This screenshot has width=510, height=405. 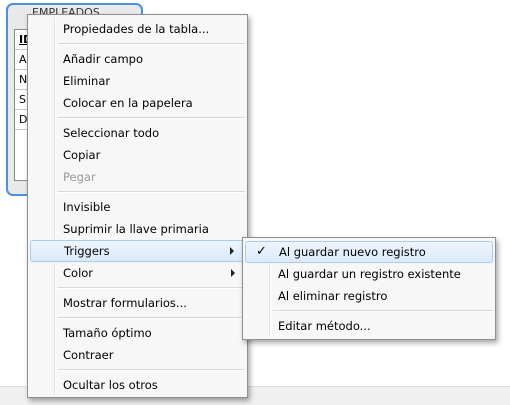 What do you see at coordinates (137, 155) in the screenshot?
I see `menu-item-copy: Copiar` at bounding box center [137, 155].